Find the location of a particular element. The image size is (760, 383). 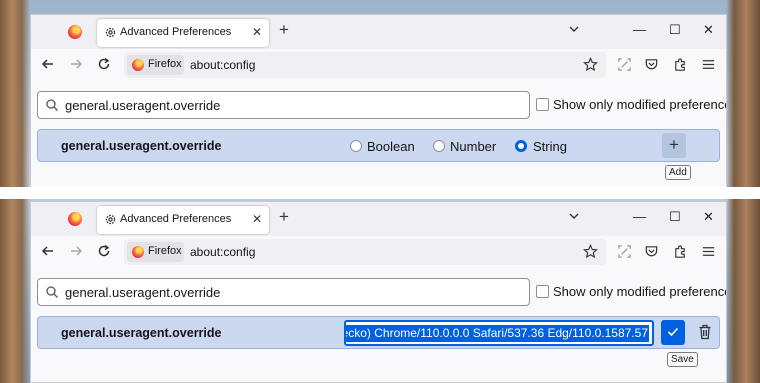

add-button: + is located at coordinates (674, 145).